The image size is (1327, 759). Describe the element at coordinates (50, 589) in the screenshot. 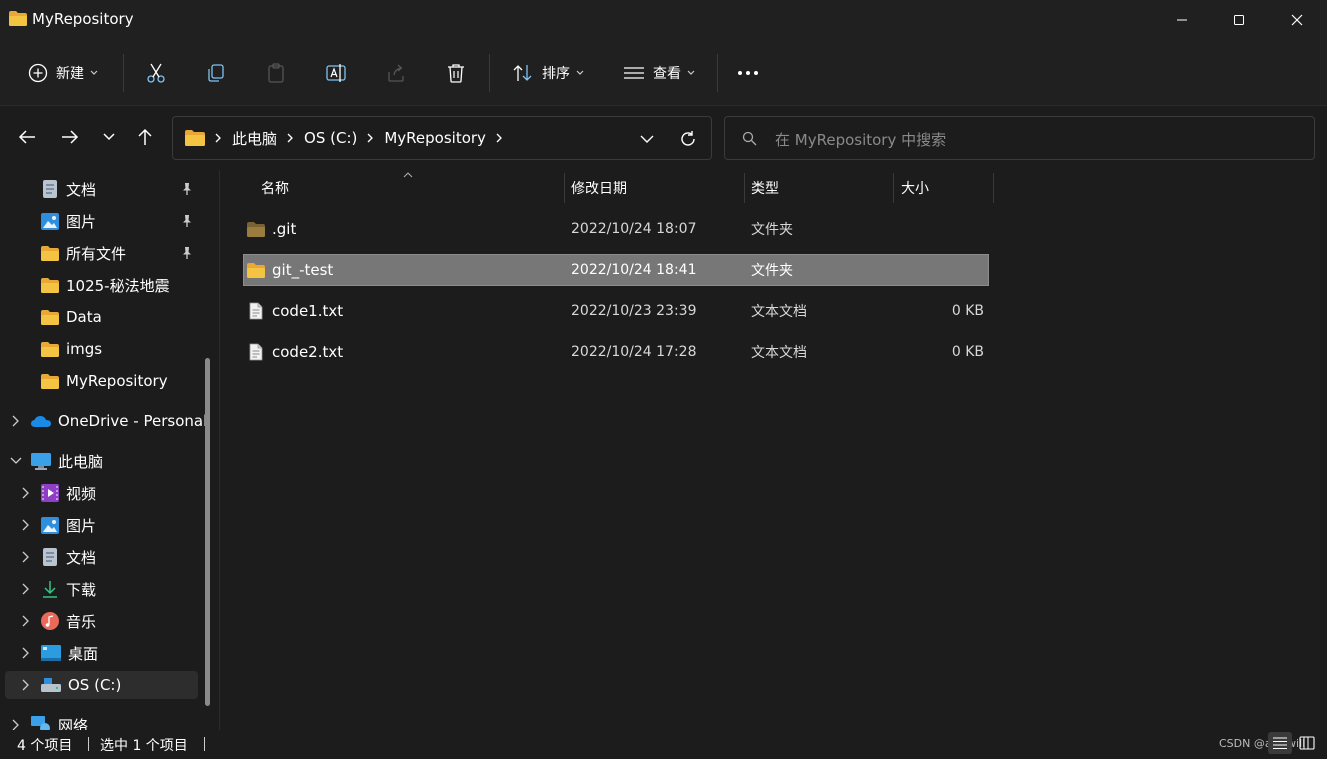

I see `downloads-icon` at that location.